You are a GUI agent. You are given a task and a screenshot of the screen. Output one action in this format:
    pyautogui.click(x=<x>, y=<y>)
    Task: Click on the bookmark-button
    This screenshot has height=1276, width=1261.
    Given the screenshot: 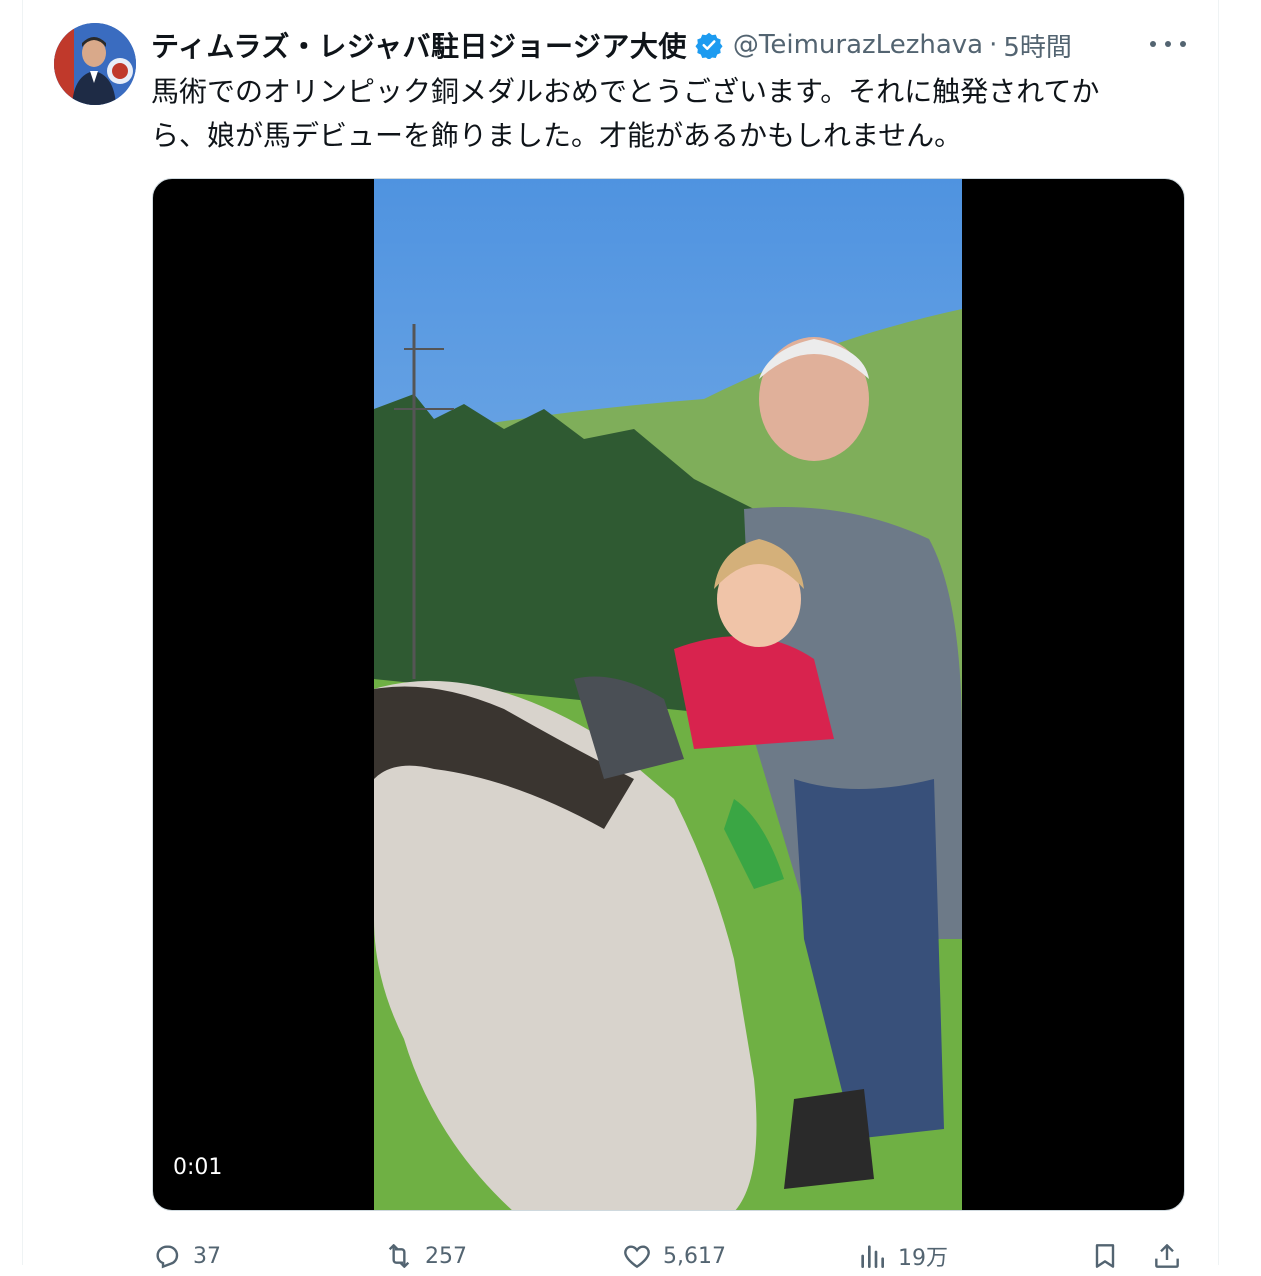 What is the action you would take?
    pyautogui.click(x=1105, y=1256)
    